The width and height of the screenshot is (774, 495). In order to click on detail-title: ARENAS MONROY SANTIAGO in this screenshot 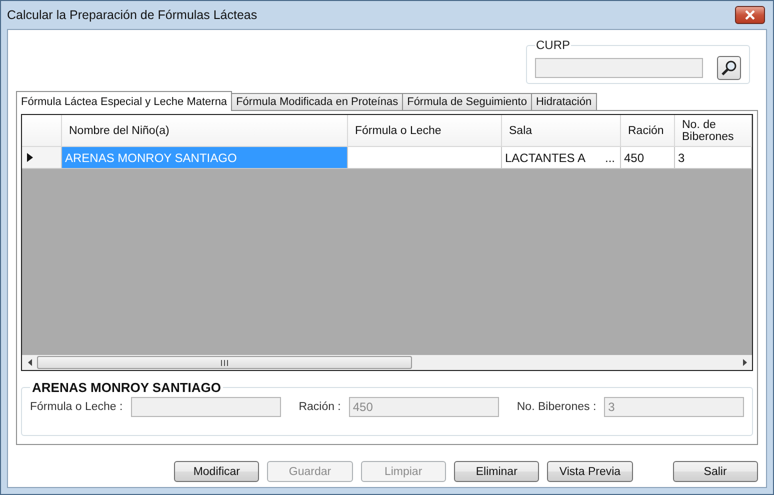, I will do `click(126, 387)`.